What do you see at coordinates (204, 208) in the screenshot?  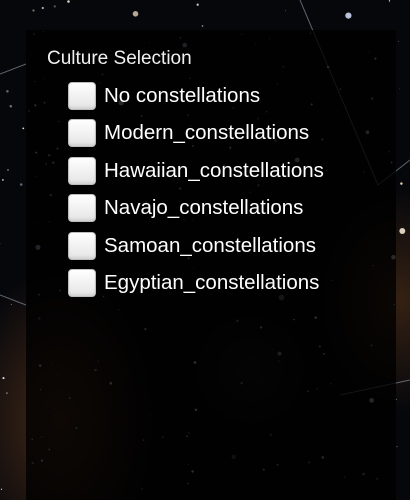 I see `culture-label: Navajo_constellations` at bounding box center [204, 208].